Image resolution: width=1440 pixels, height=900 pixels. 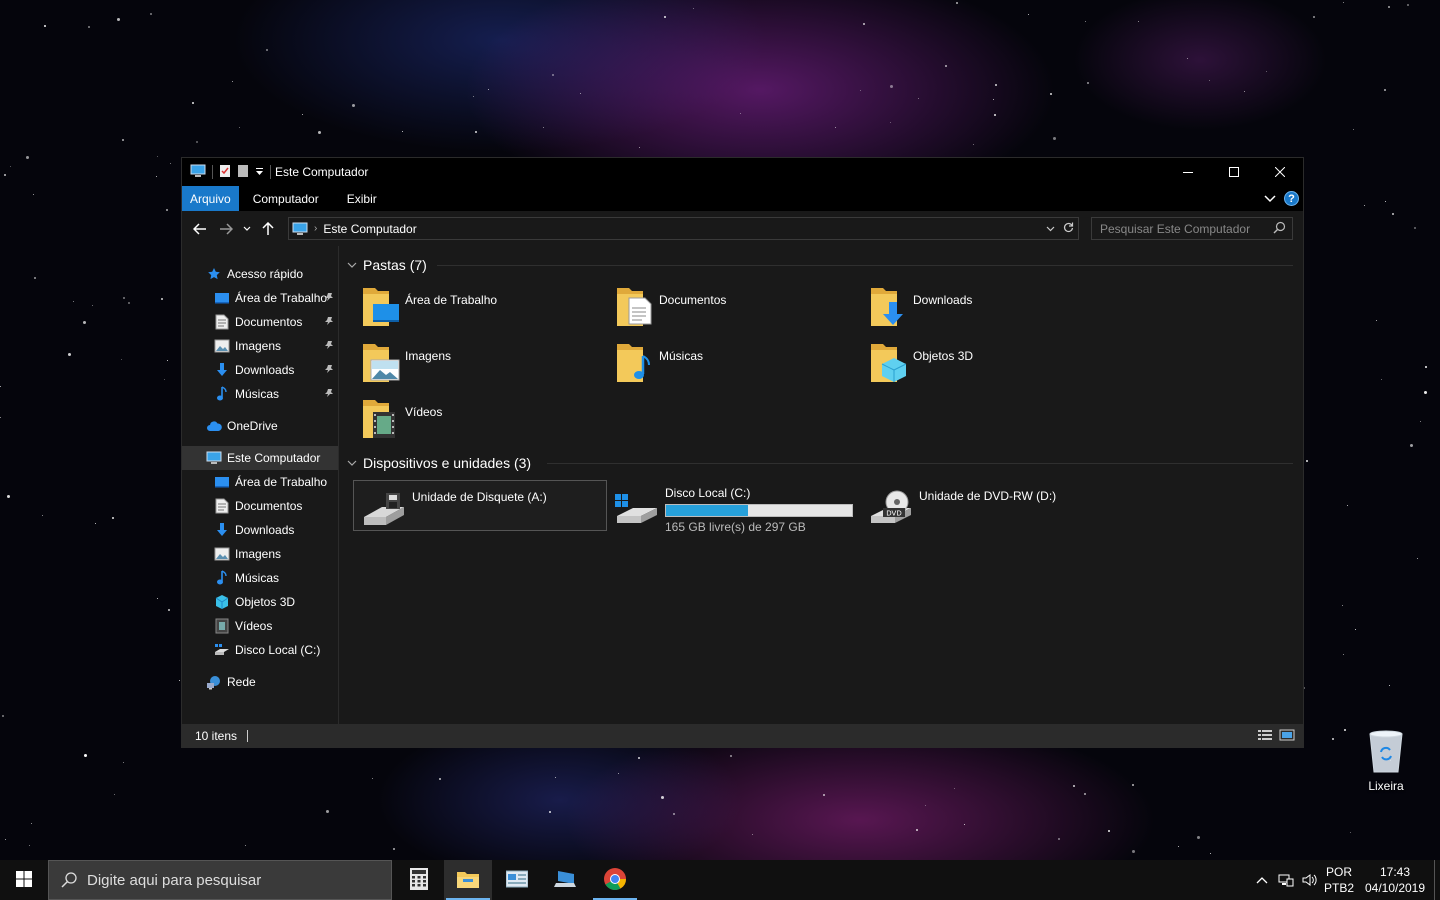 What do you see at coordinates (260, 626) in the screenshot?
I see `sidebar-item-videos: Vídeos` at bounding box center [260, 626].